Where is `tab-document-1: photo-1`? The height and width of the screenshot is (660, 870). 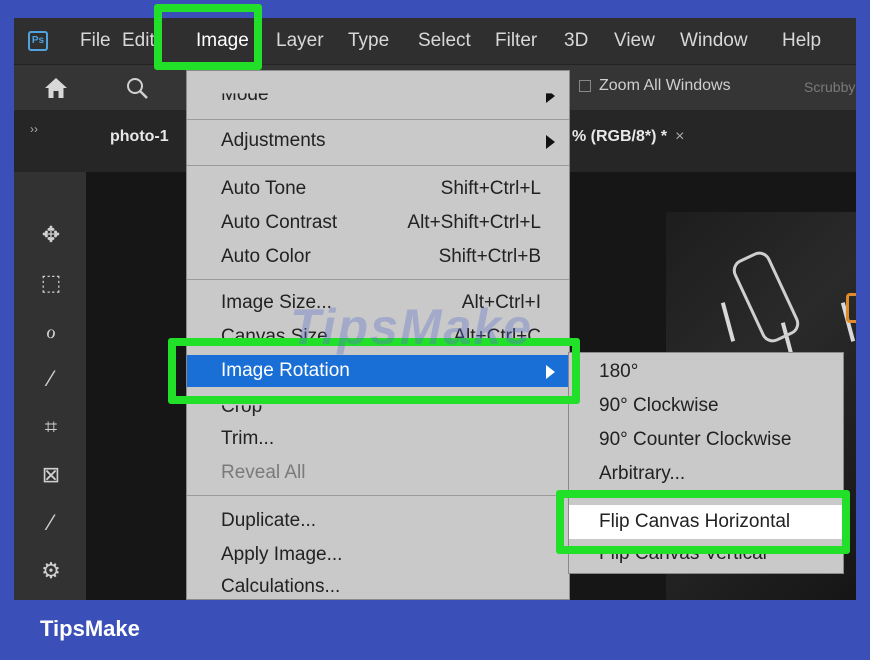 tab-document-1: photo-1 is located at coordinates (139, 137).